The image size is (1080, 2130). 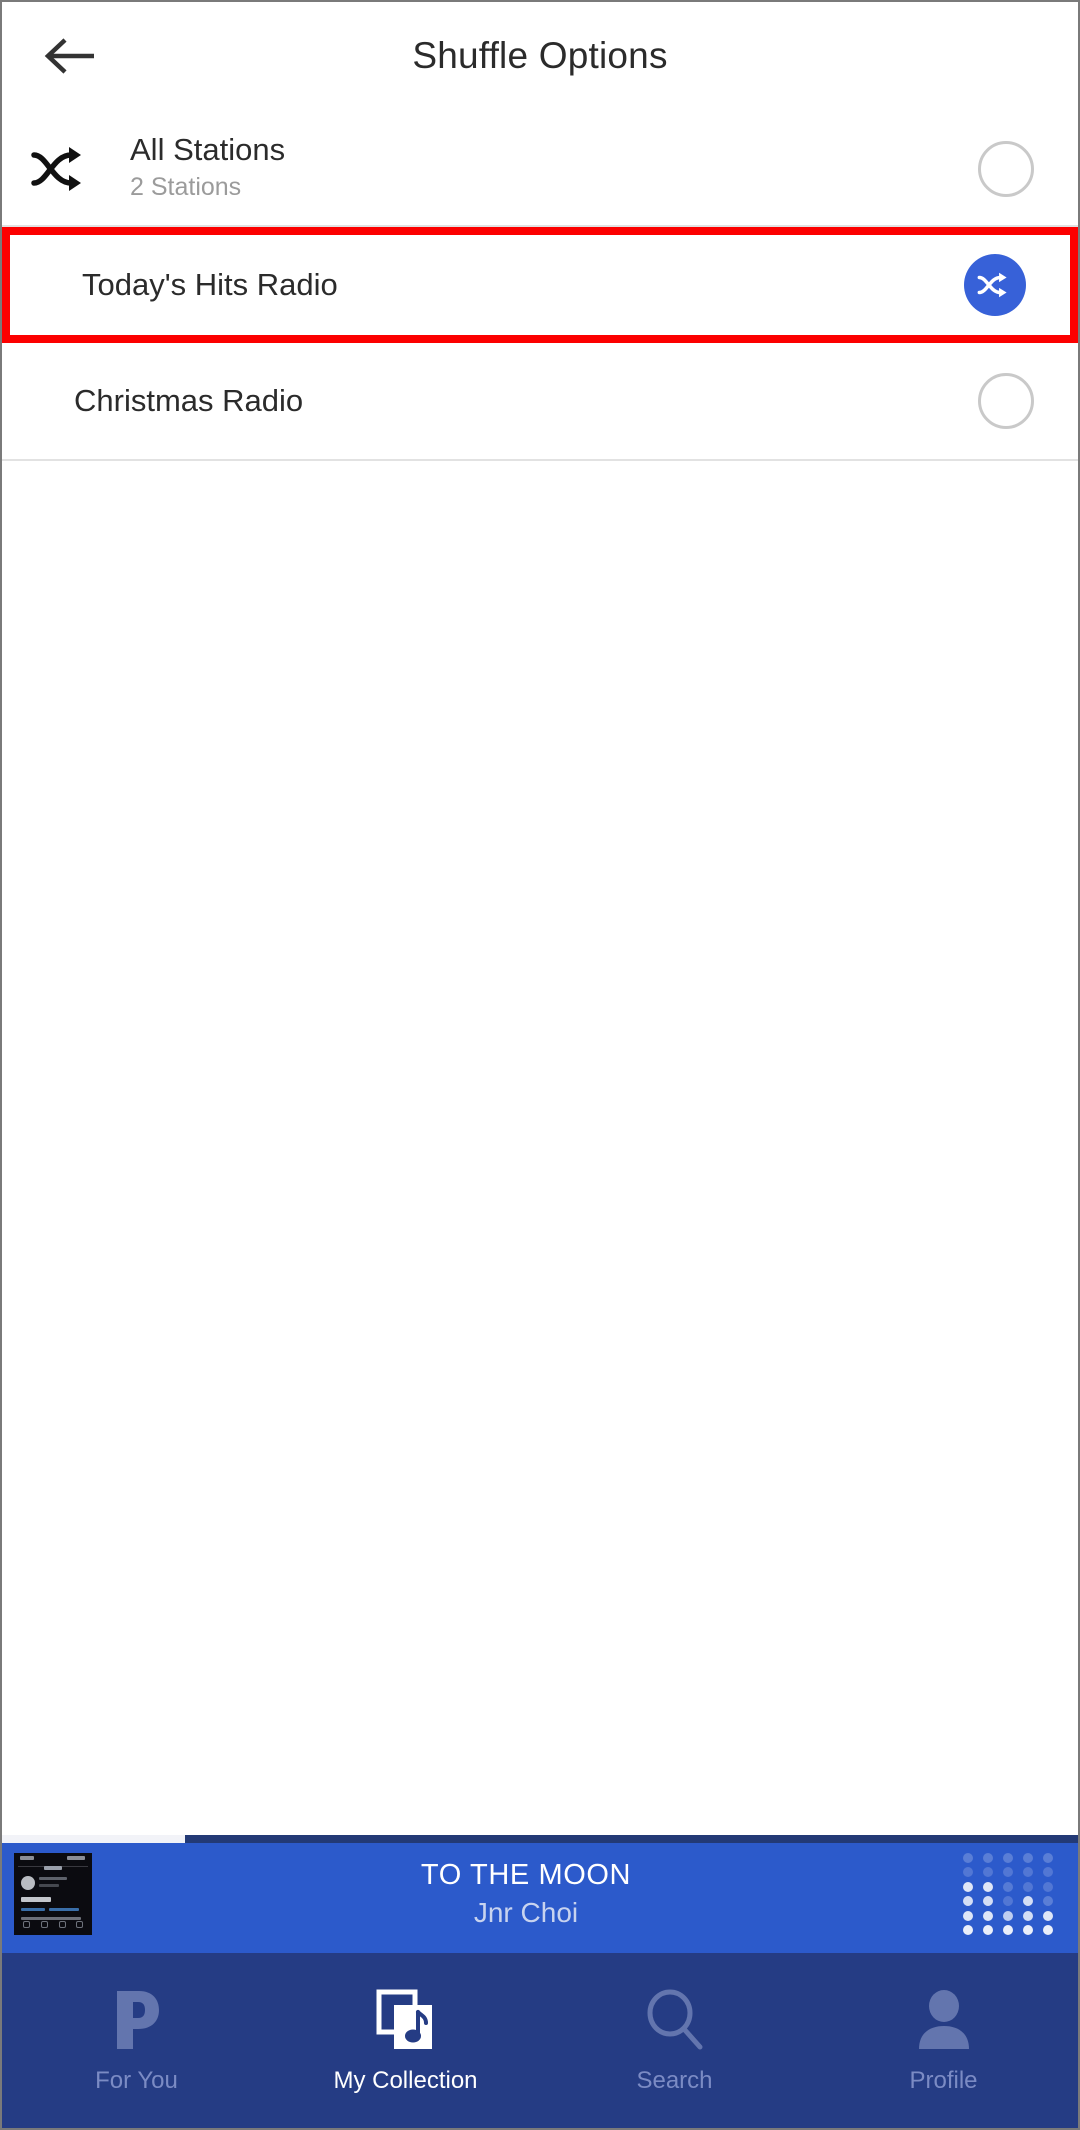 I want to click on option-text-block: All Stations 2 Stations, so click(x=550, y=168).